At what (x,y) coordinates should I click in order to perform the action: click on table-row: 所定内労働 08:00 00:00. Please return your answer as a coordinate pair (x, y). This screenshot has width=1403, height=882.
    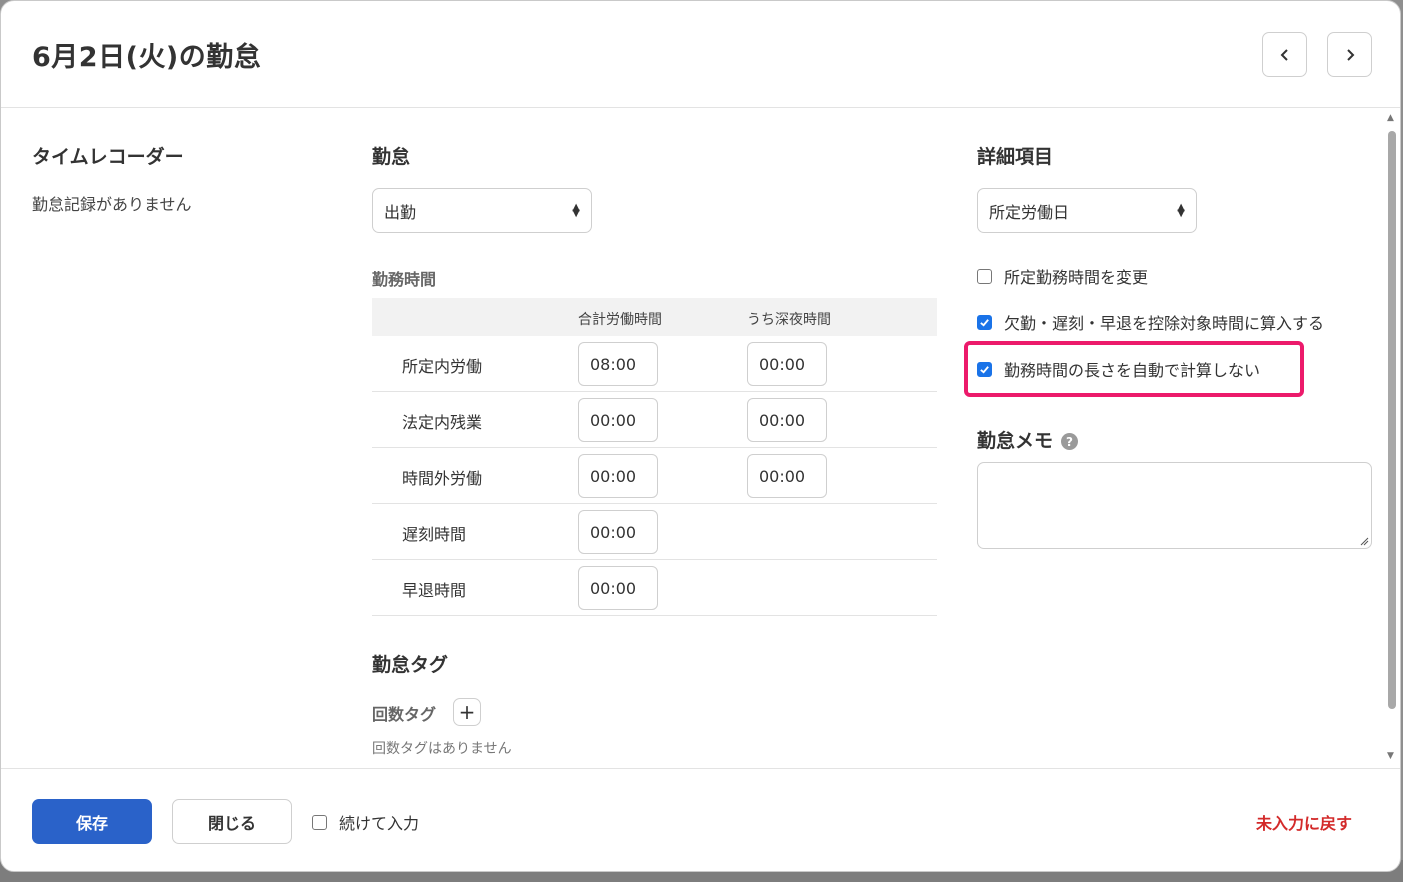
    Looking at the image, I should click on (654, 364).